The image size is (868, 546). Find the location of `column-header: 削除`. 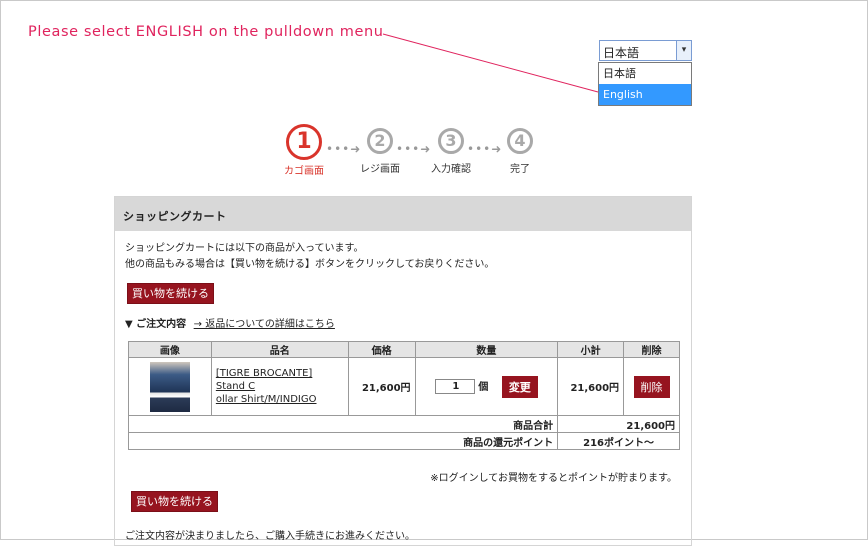

column-header: 削除 is located at coordinates (651, 349).